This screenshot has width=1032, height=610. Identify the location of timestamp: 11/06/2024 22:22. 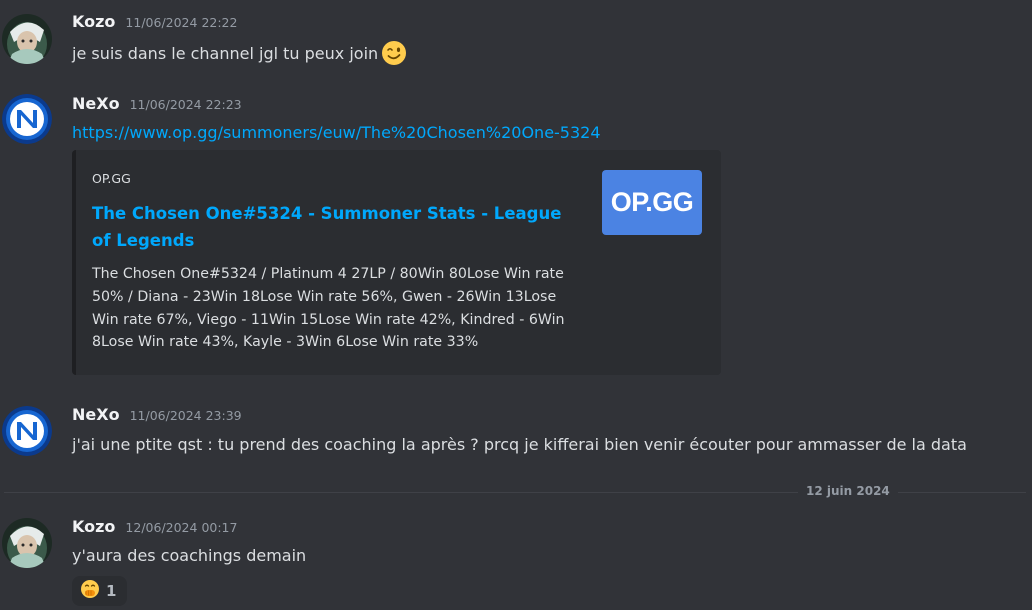
(181, 22).